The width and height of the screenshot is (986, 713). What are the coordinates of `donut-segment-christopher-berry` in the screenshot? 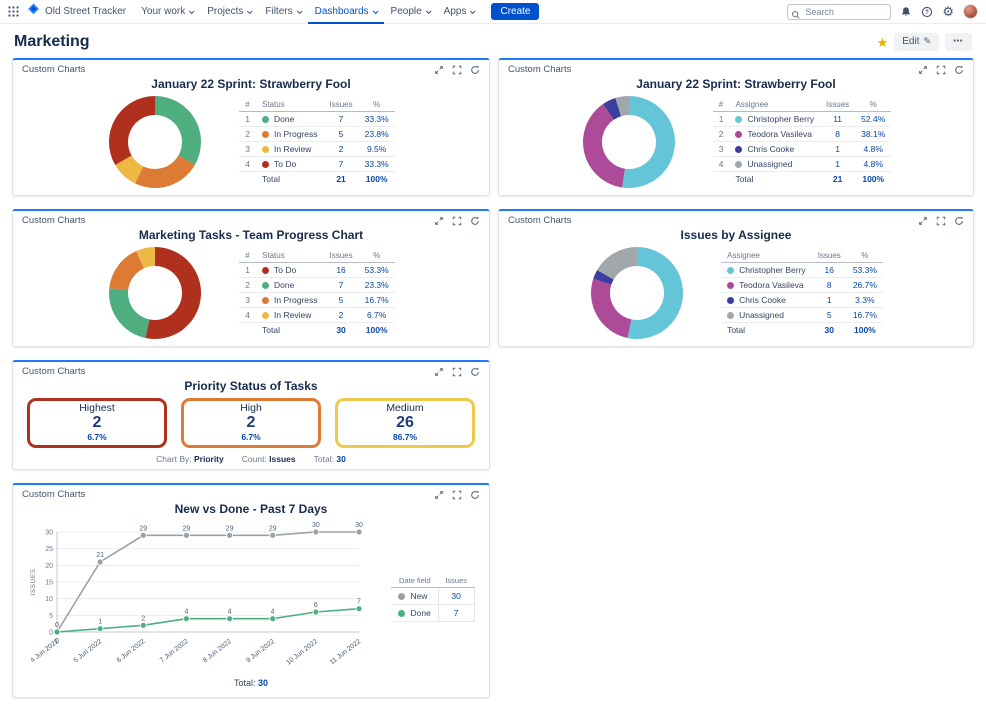 It's located at (648, 142).